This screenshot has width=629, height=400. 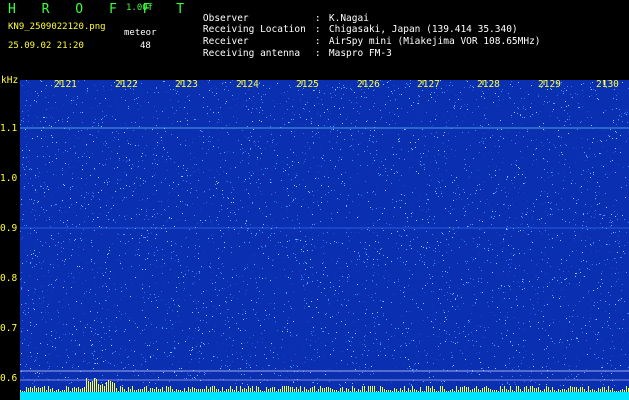 I want to click on meta-value: Maspro FM-3, so click(x=360, y=53).